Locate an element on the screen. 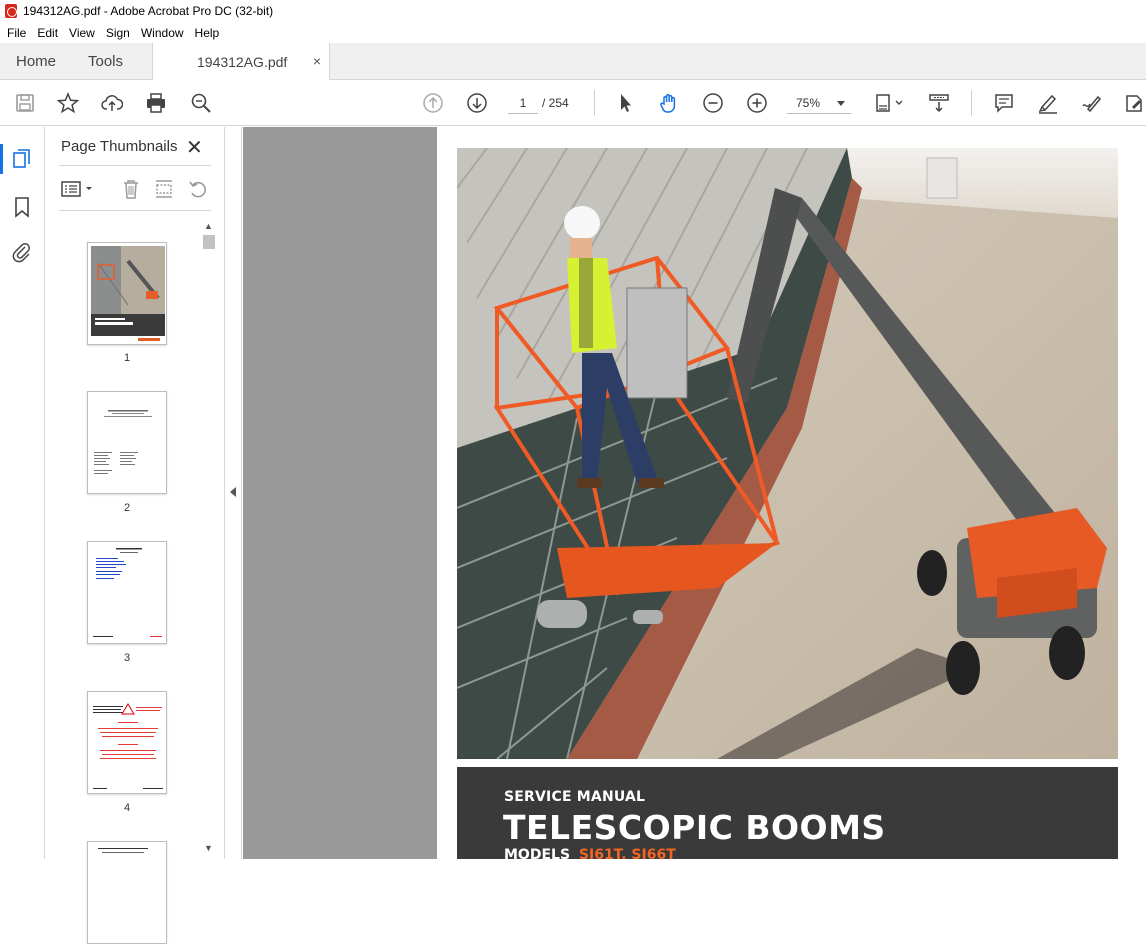  scrollbar-thumb is located at coordinates (209, 242).